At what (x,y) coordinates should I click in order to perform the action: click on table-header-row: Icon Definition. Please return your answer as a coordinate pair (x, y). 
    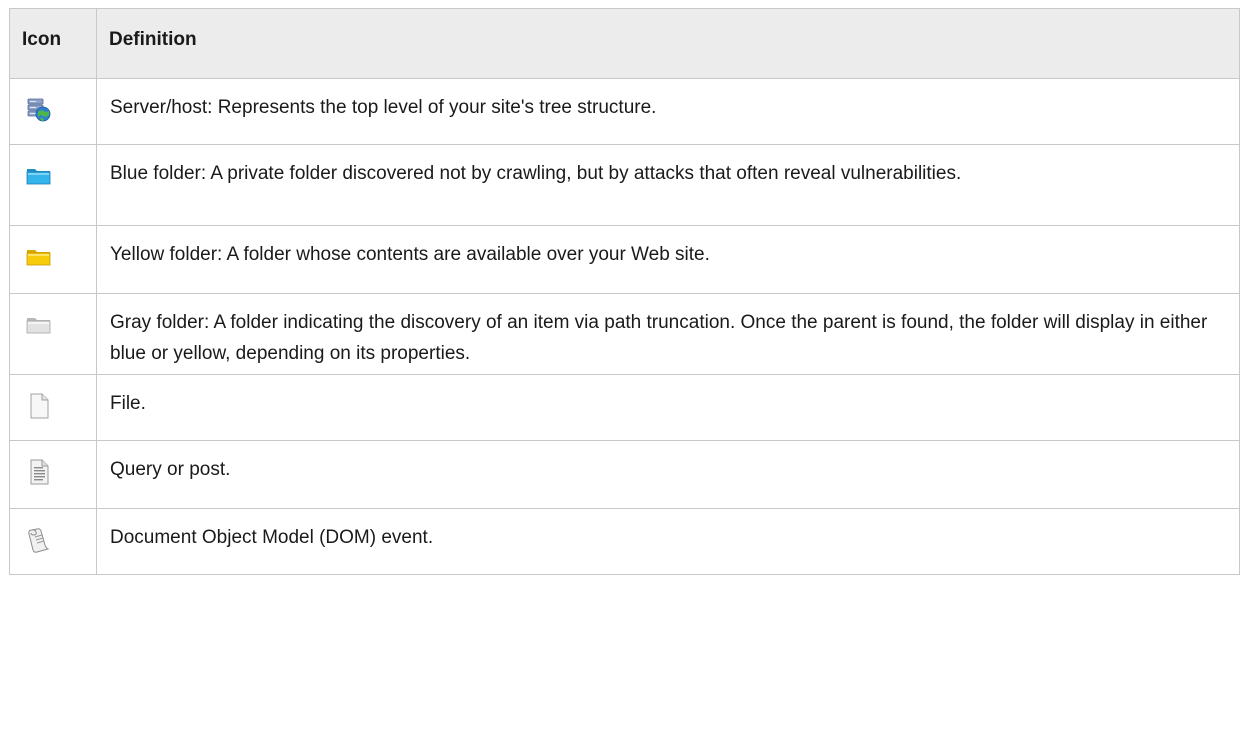
    Looking at the image, I should click on (624, 43).